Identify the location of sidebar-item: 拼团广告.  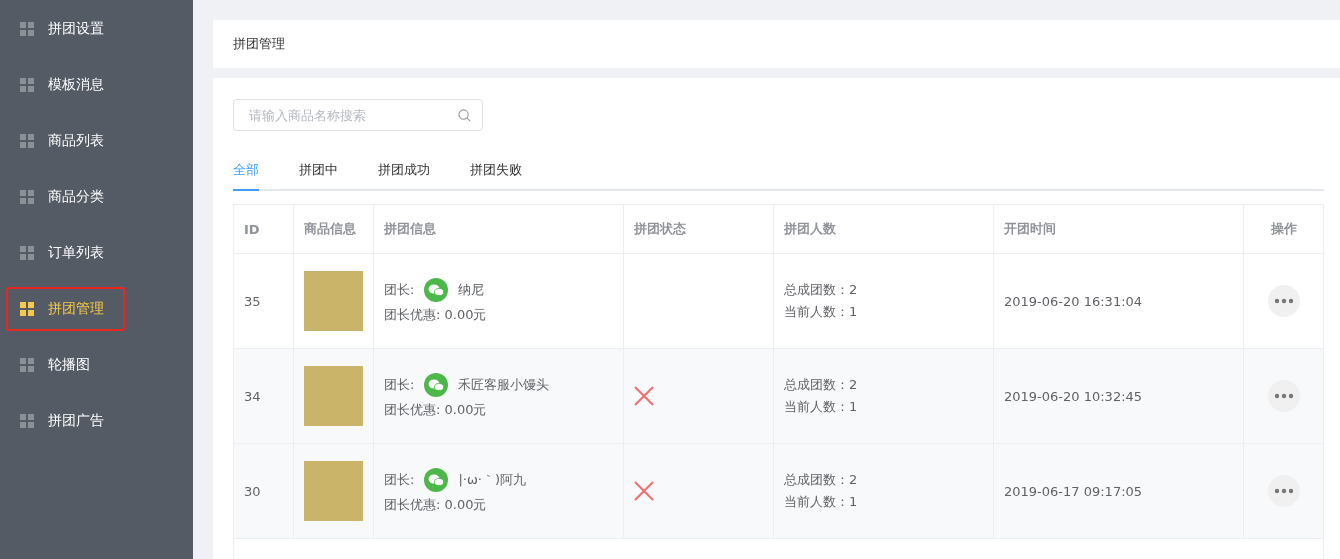
(96, 421).